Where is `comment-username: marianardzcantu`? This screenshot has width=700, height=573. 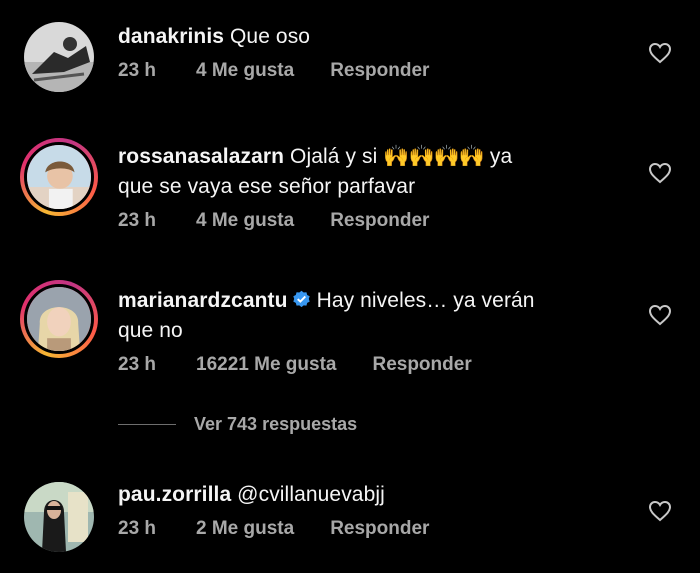
comment-username: marianardzcantu is located at coordinates (203, 300).